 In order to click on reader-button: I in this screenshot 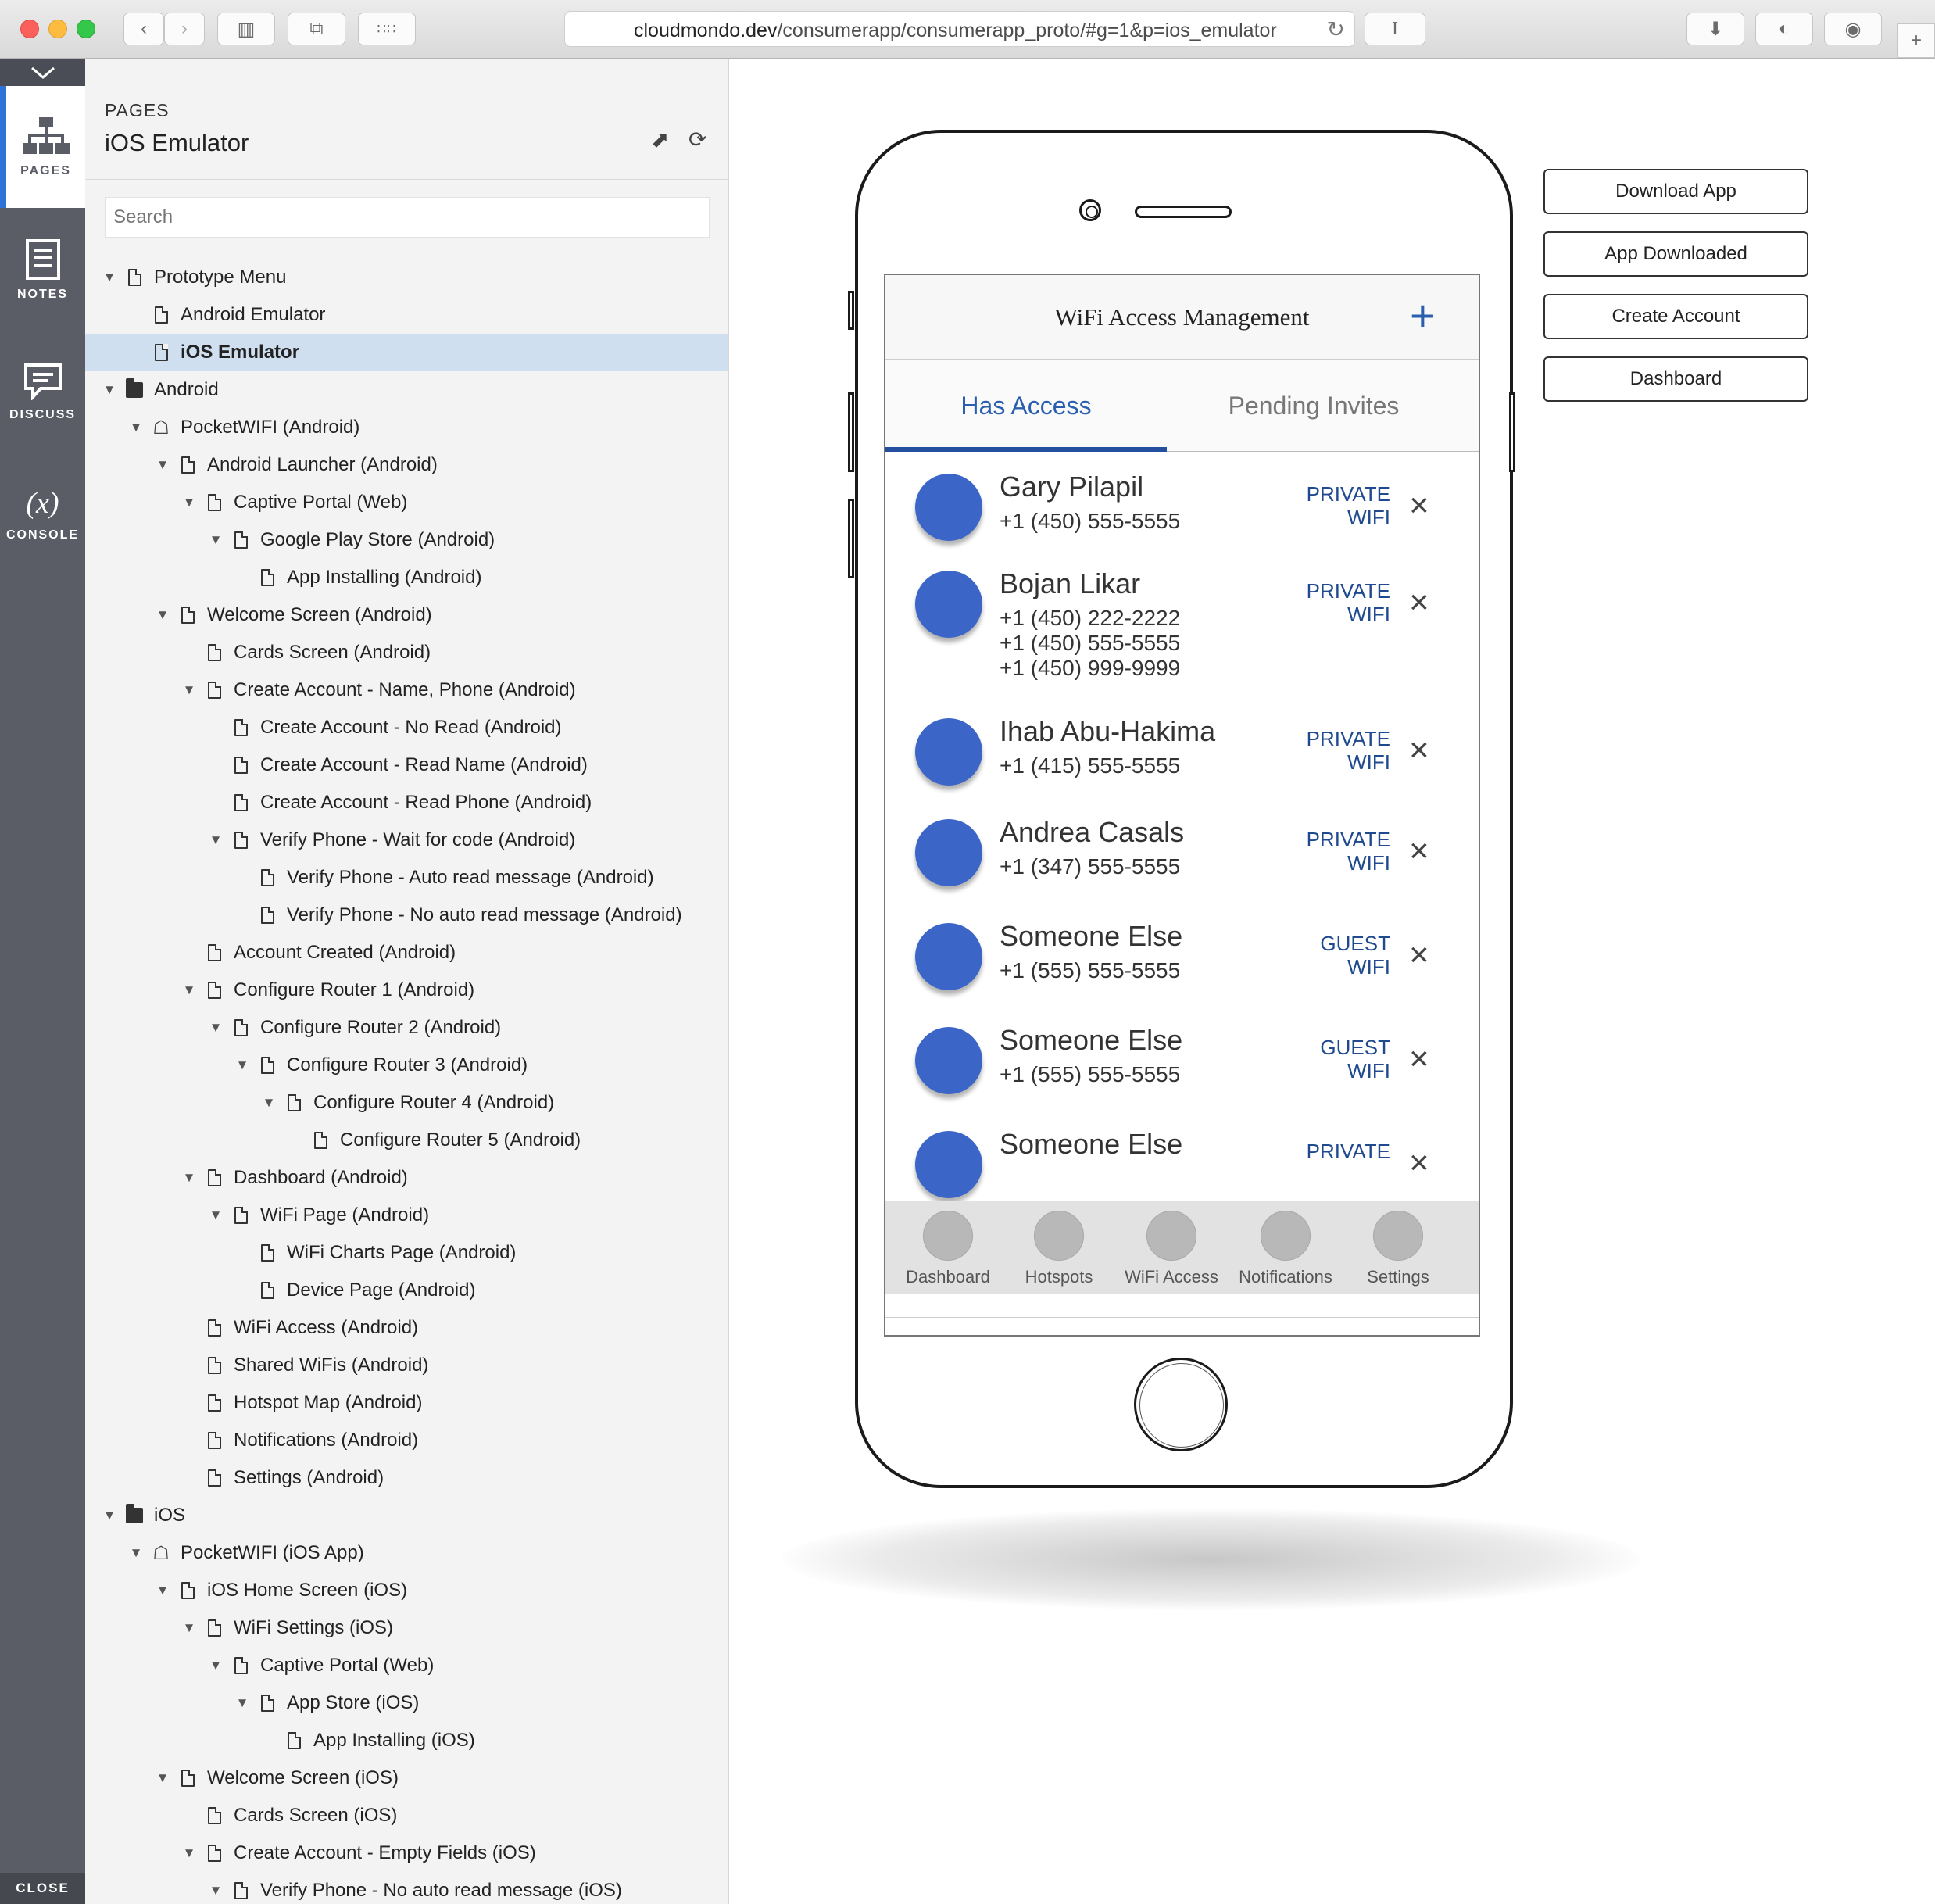, I will do `click(1395, 29)`.